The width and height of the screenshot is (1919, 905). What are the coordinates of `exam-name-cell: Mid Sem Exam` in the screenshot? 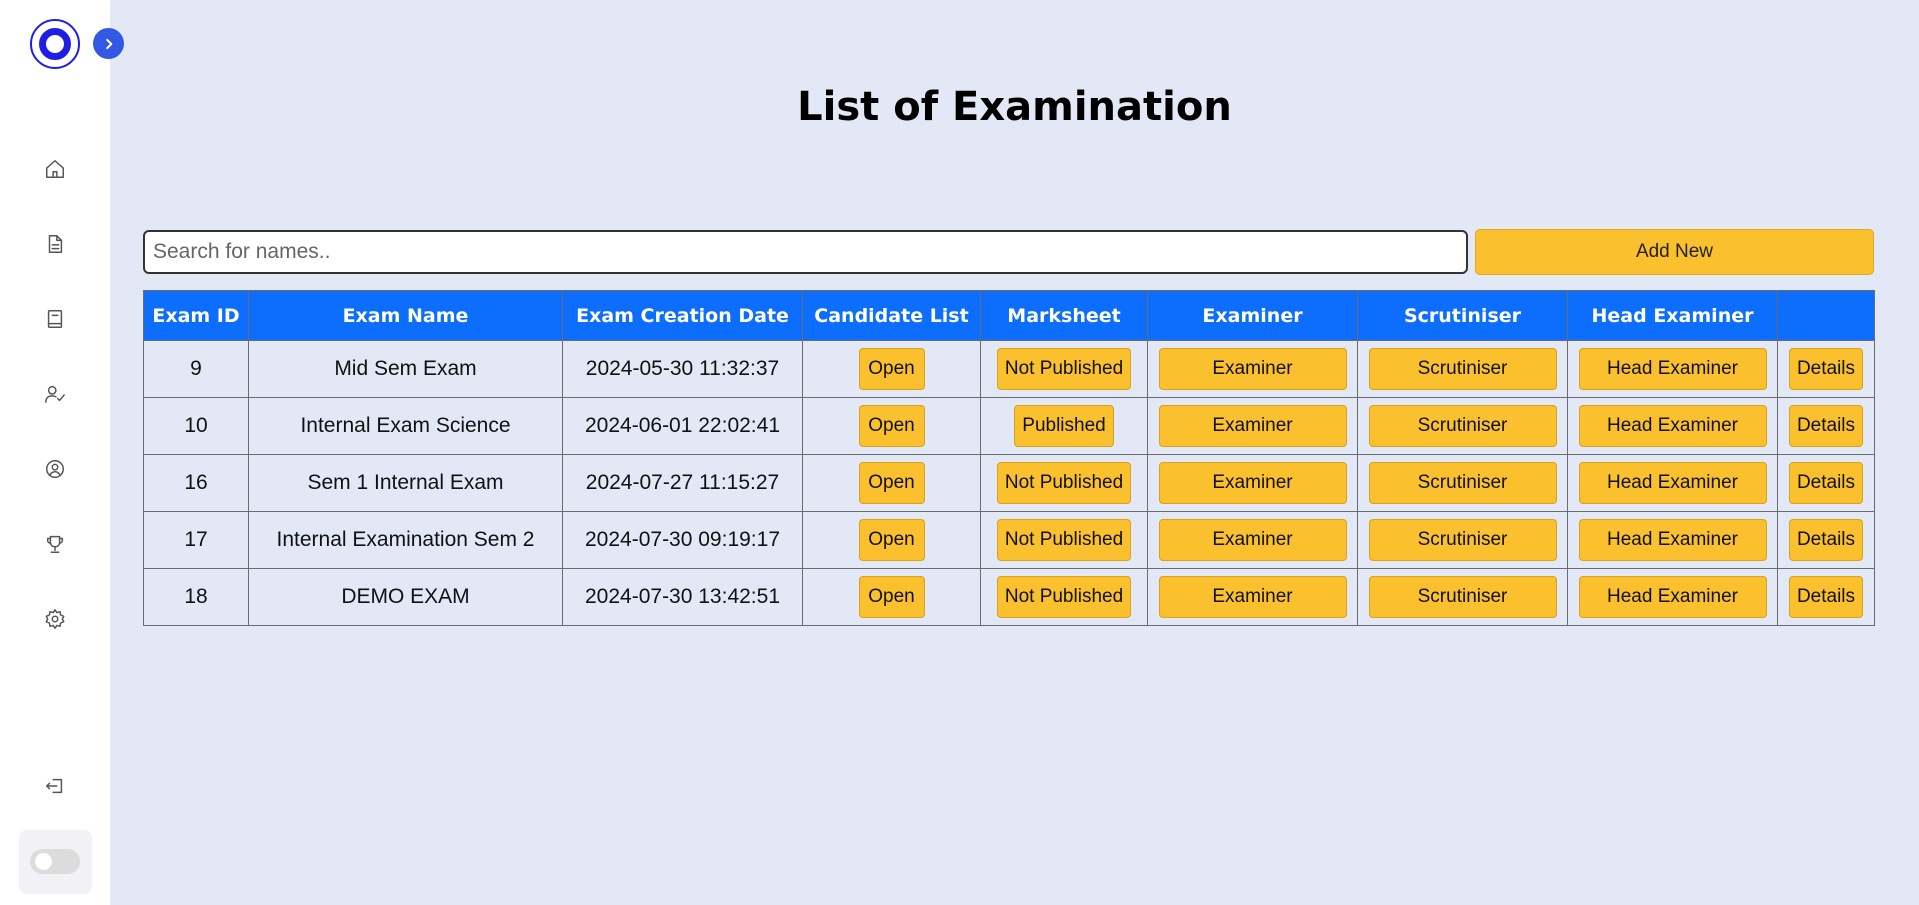 It's located at (405, 369).